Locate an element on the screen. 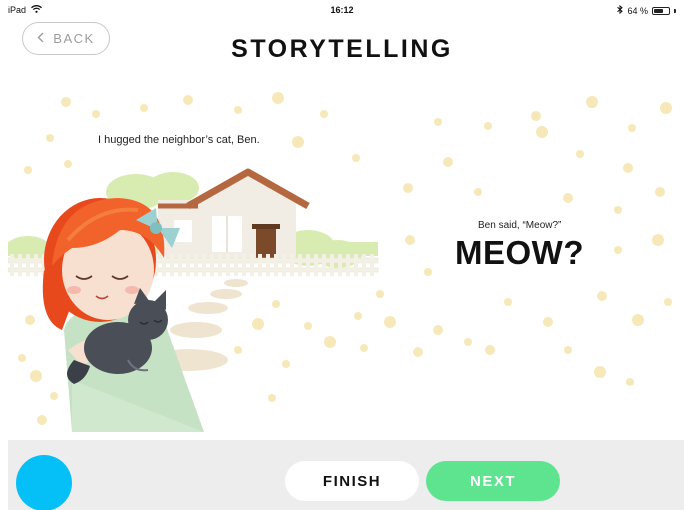 Image resolution: width=684 pixels, height=510 pixels. avatar-button is located at coordinates (44, 482).